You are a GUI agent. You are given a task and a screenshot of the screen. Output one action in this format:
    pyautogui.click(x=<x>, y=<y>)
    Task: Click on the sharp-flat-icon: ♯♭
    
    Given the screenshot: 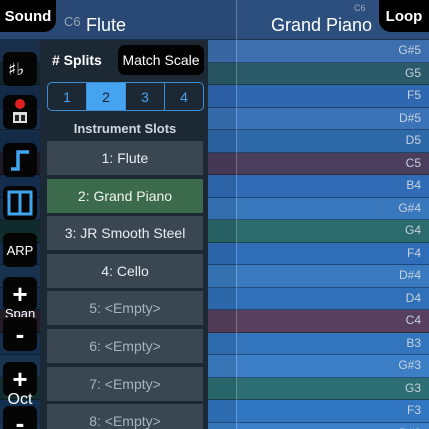 What is the action you would take?
    pyautogui.click(x=16, y=70)
    